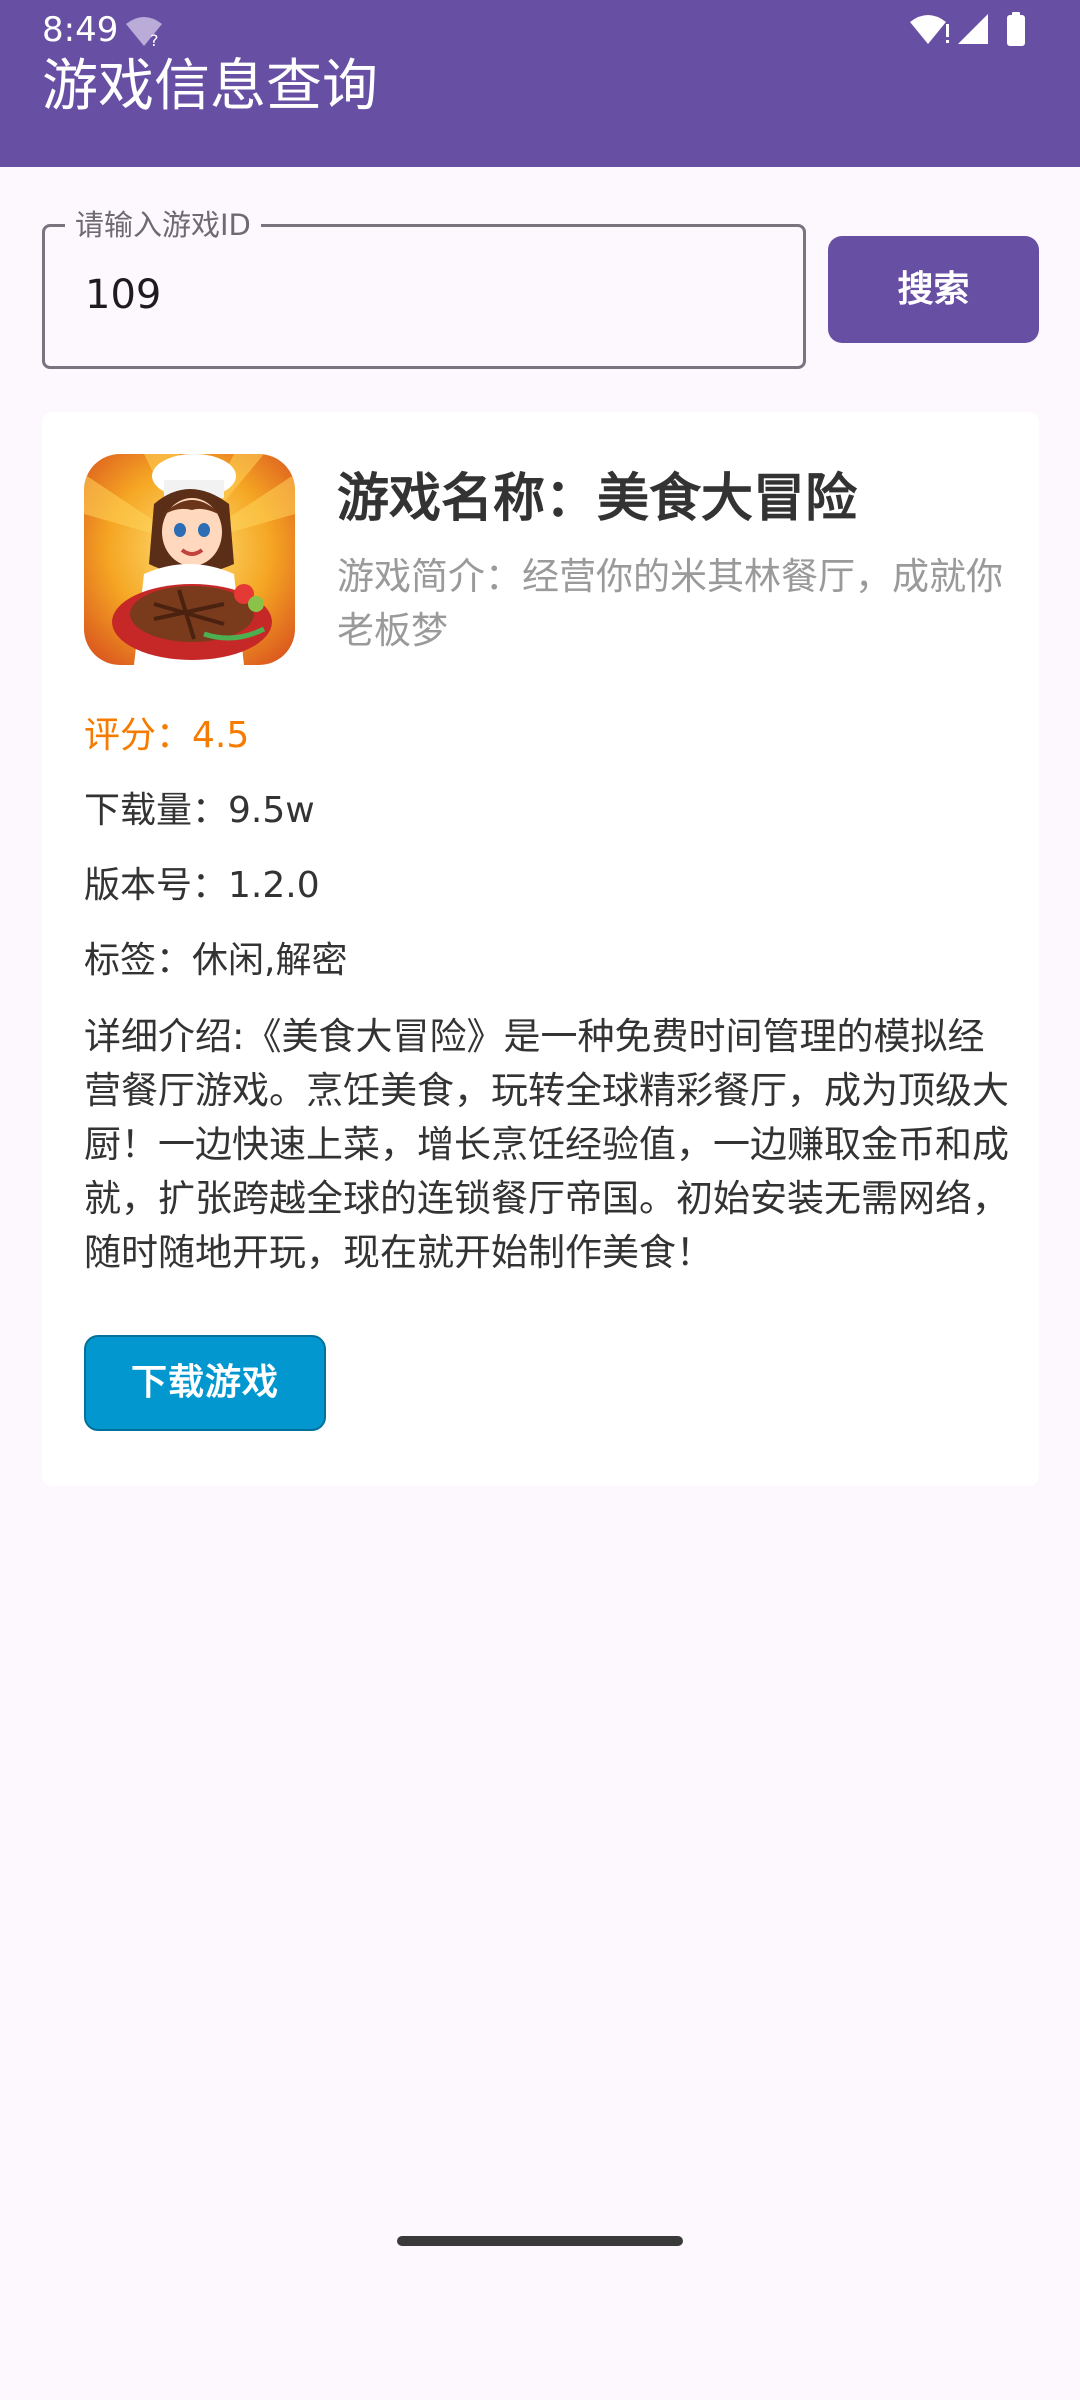 The width and height of the screenshot is (1080, 2400). I want to click on home-indicator, so click(540, 2241).